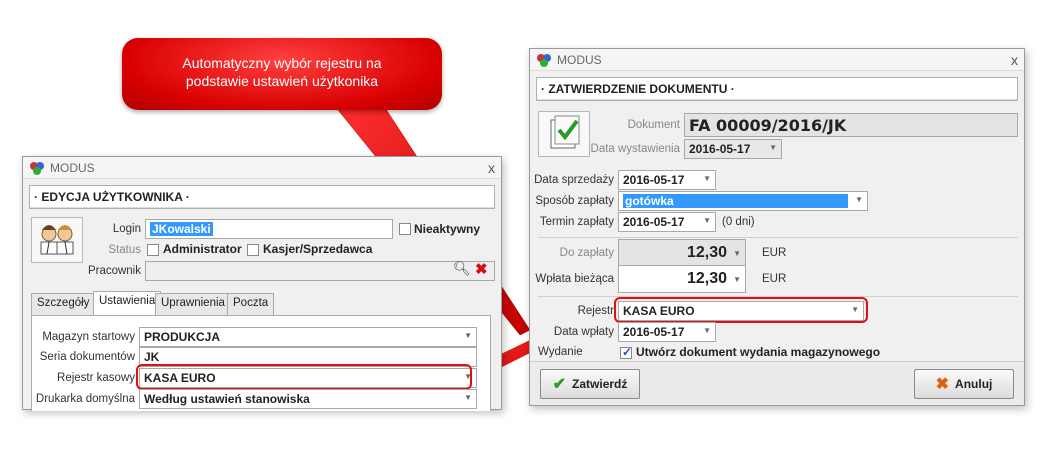  What do you see at coordinates (405, 229) in the screenshot?
I see `inactive-checkbox` at bounding box center [405, 229].